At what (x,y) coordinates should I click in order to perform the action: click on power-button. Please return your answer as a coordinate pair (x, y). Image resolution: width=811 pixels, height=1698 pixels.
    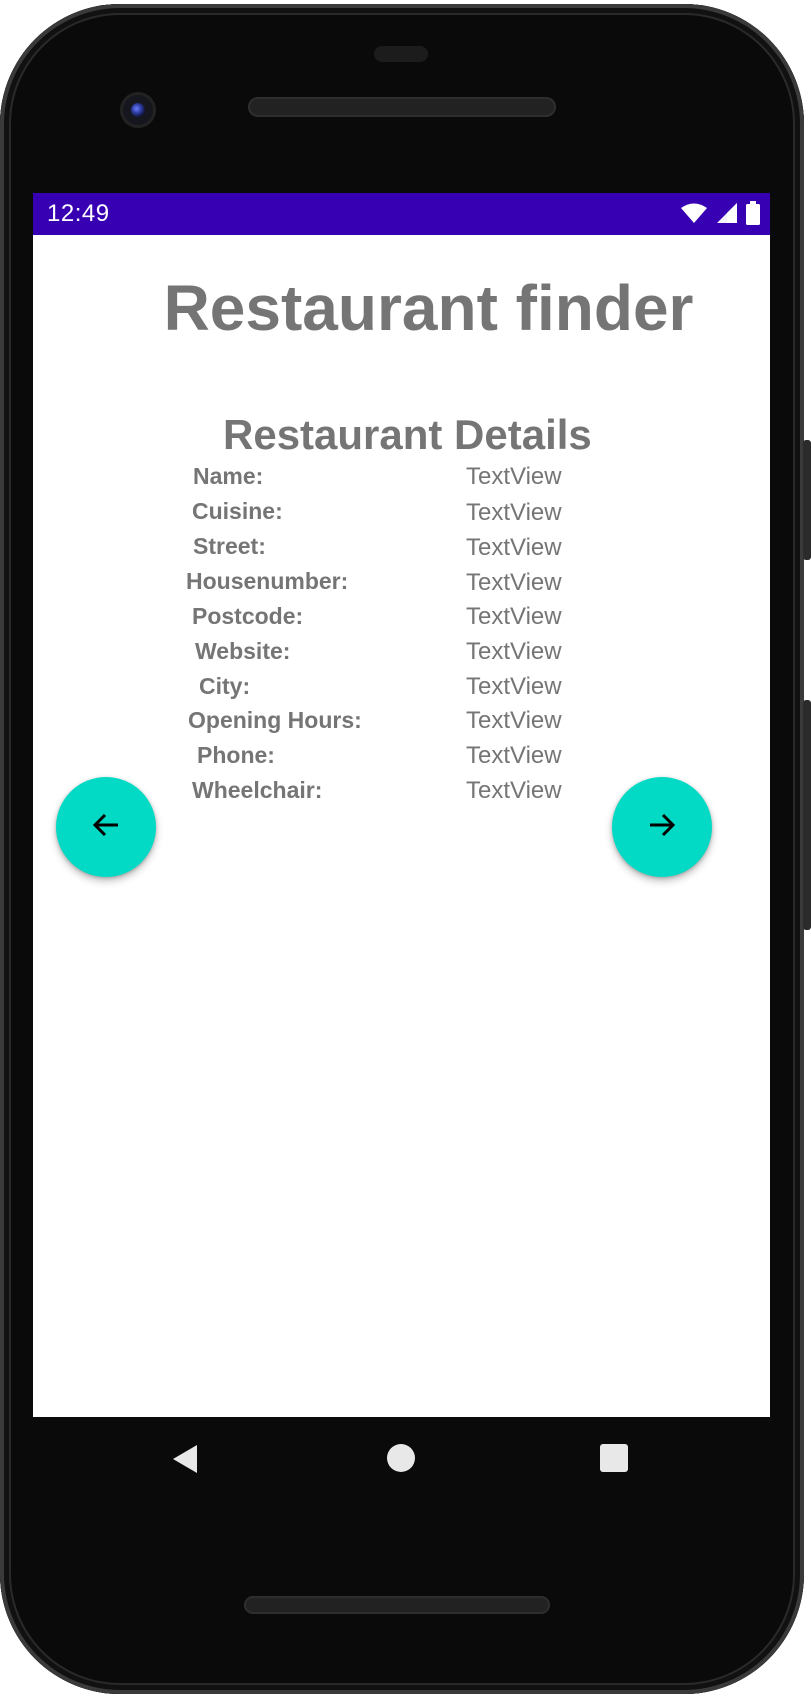
    Looking at the image, I should click on (807, 500).